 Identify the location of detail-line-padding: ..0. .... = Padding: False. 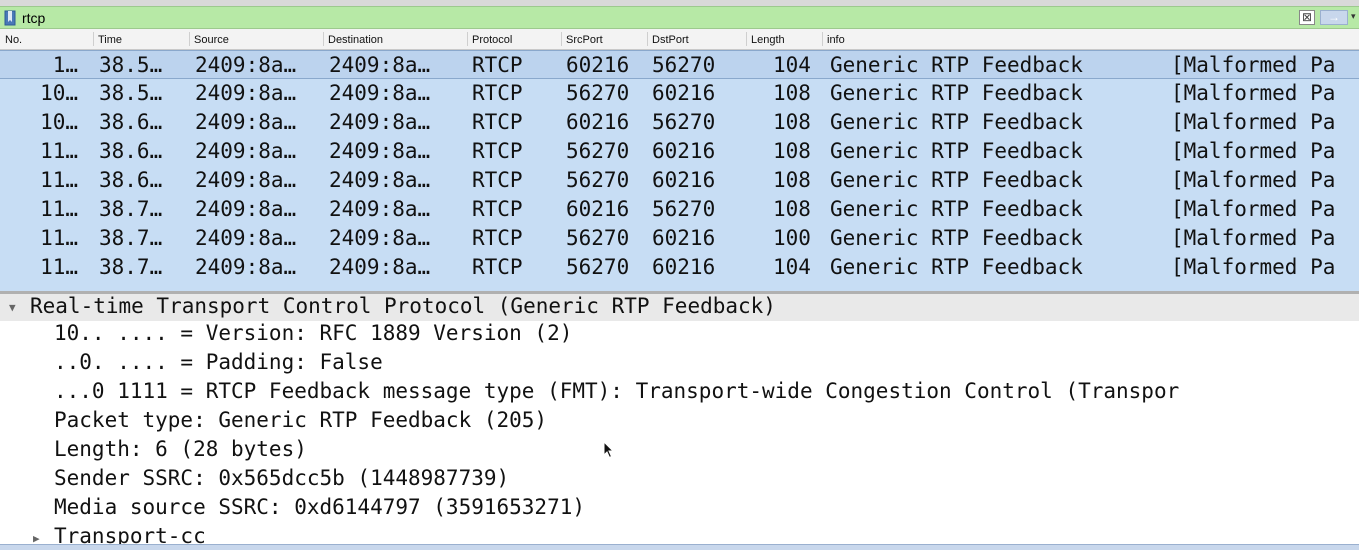
(218, 362).